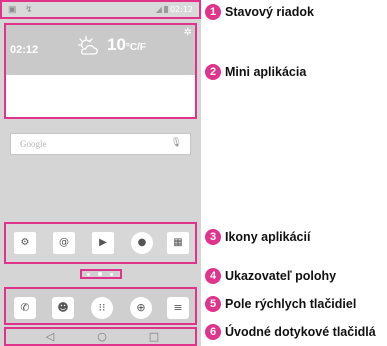  I want to click on temperature-unit: °C/F, so click(136, 47).